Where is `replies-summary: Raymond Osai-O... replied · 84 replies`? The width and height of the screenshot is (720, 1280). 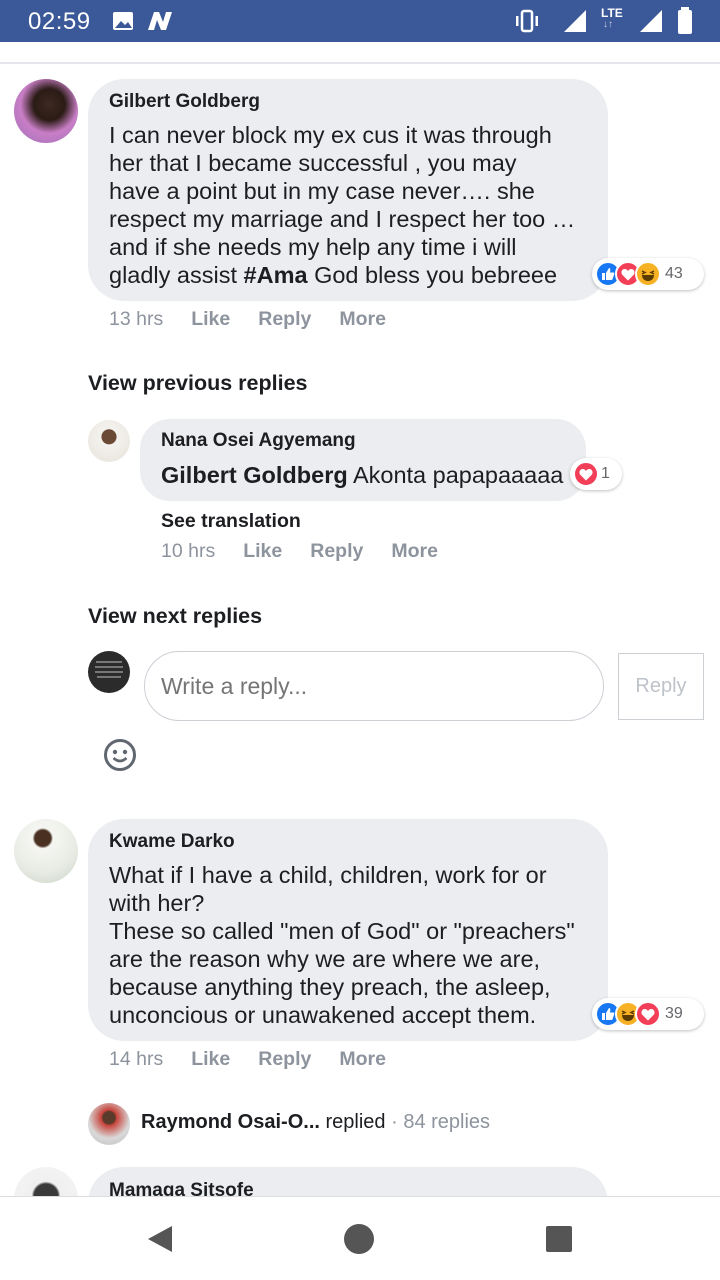 replies-summary: Raymond Osai-O... replied · 84 replies is located at coordinates (315, 1122).